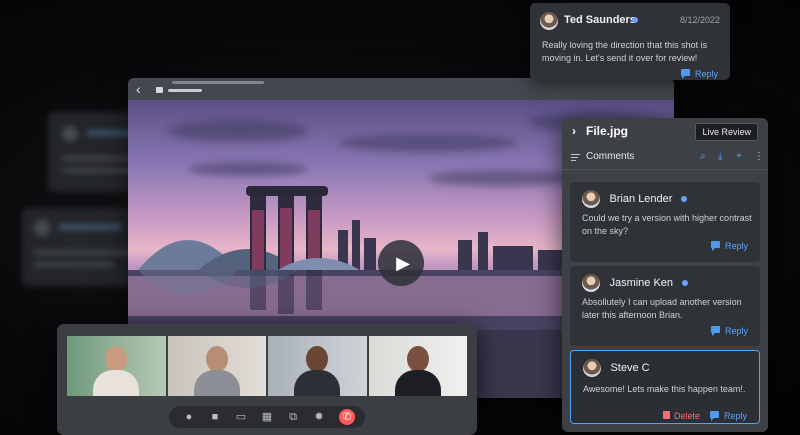  What do you see at coordinates (189, 417) in the screenshot?
I see `microphone-icon: ●` at bounding box center [189, 417].